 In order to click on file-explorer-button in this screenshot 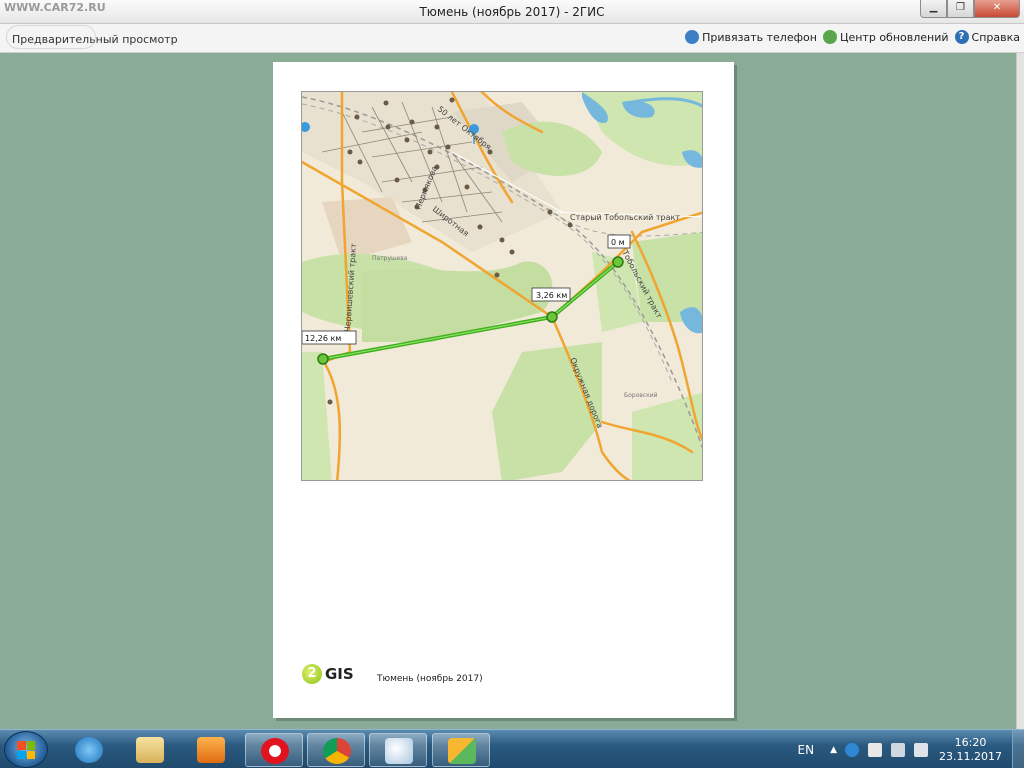, I will do `click(150, 750)`.